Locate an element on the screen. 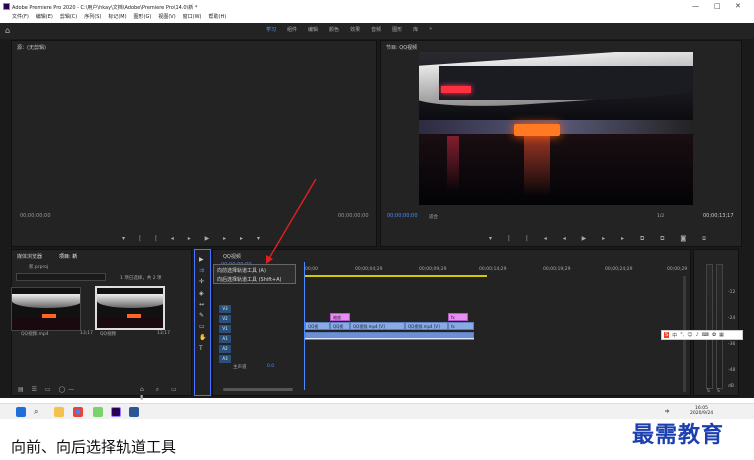 This screenshot has width=754, height=460. minimize-icon: — is located at coordinates (695, 6).